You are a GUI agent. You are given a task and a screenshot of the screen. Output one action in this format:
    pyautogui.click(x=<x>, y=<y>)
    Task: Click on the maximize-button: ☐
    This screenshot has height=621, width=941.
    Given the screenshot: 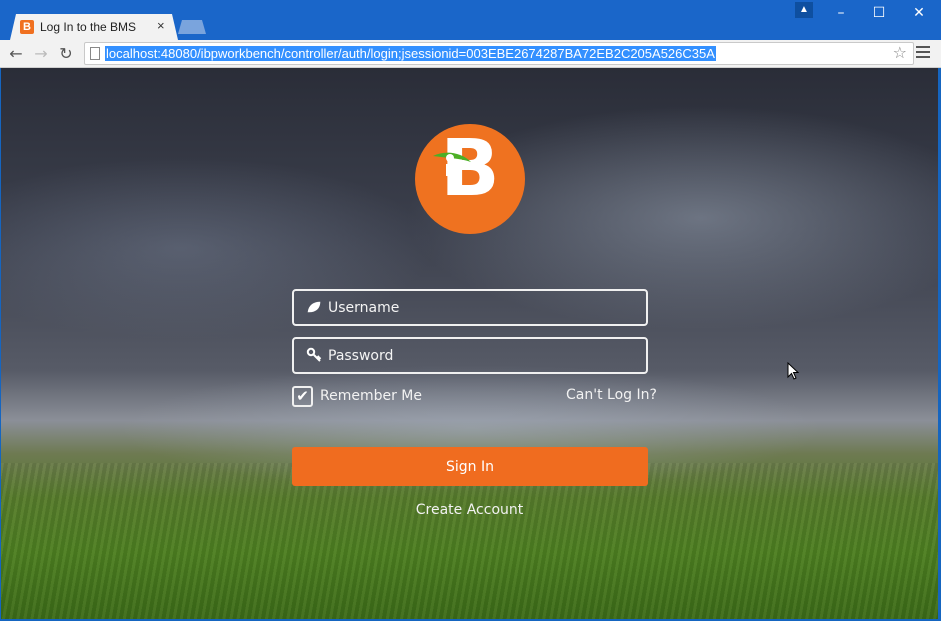 What is the action you would take?
    pyautogui.click(x=879, y=13)
    